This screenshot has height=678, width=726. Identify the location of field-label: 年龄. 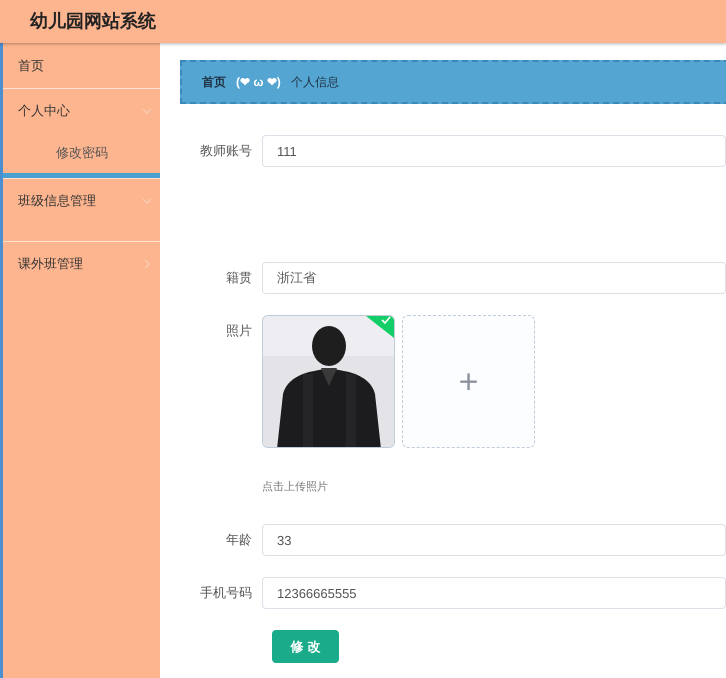
(239, 540).